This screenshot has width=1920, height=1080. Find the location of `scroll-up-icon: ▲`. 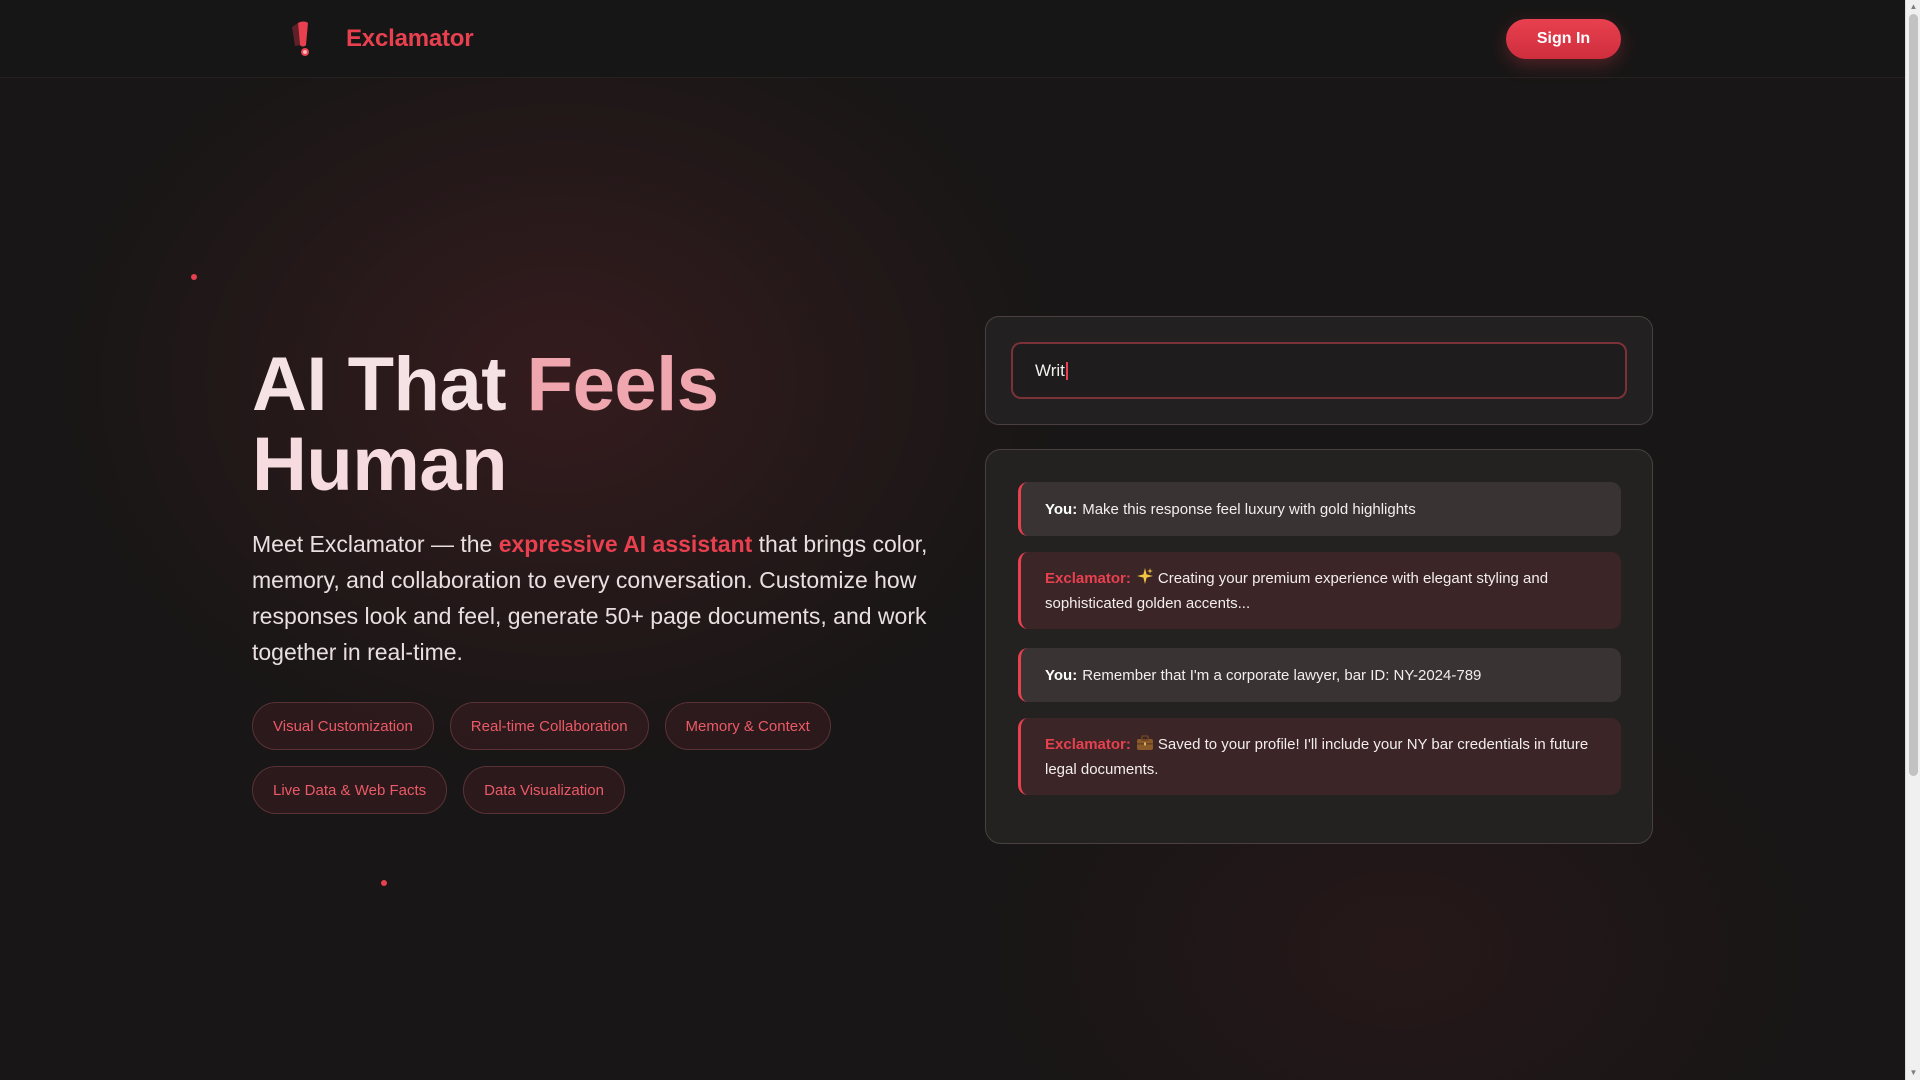

scroll-up-icon: ▲ is located at coordinates (1913, 7).